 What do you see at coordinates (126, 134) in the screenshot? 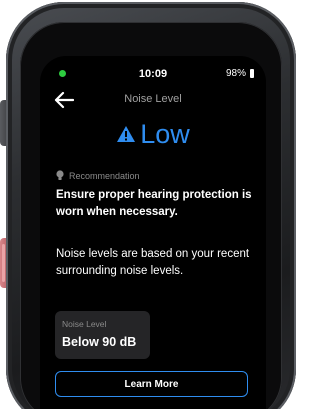
I see `warning-triangle-icon` at bounding box center [126, 134].